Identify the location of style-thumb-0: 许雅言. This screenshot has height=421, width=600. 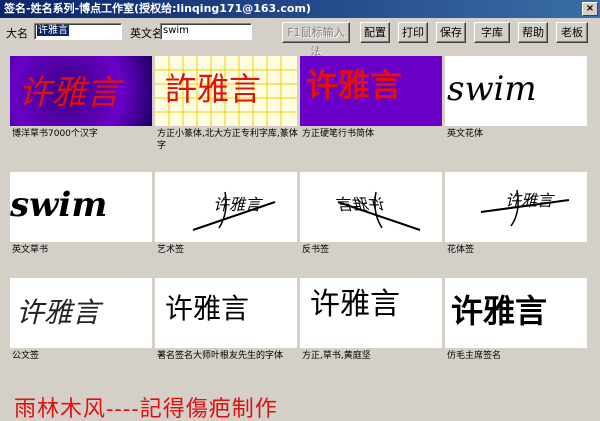
(81, 91).